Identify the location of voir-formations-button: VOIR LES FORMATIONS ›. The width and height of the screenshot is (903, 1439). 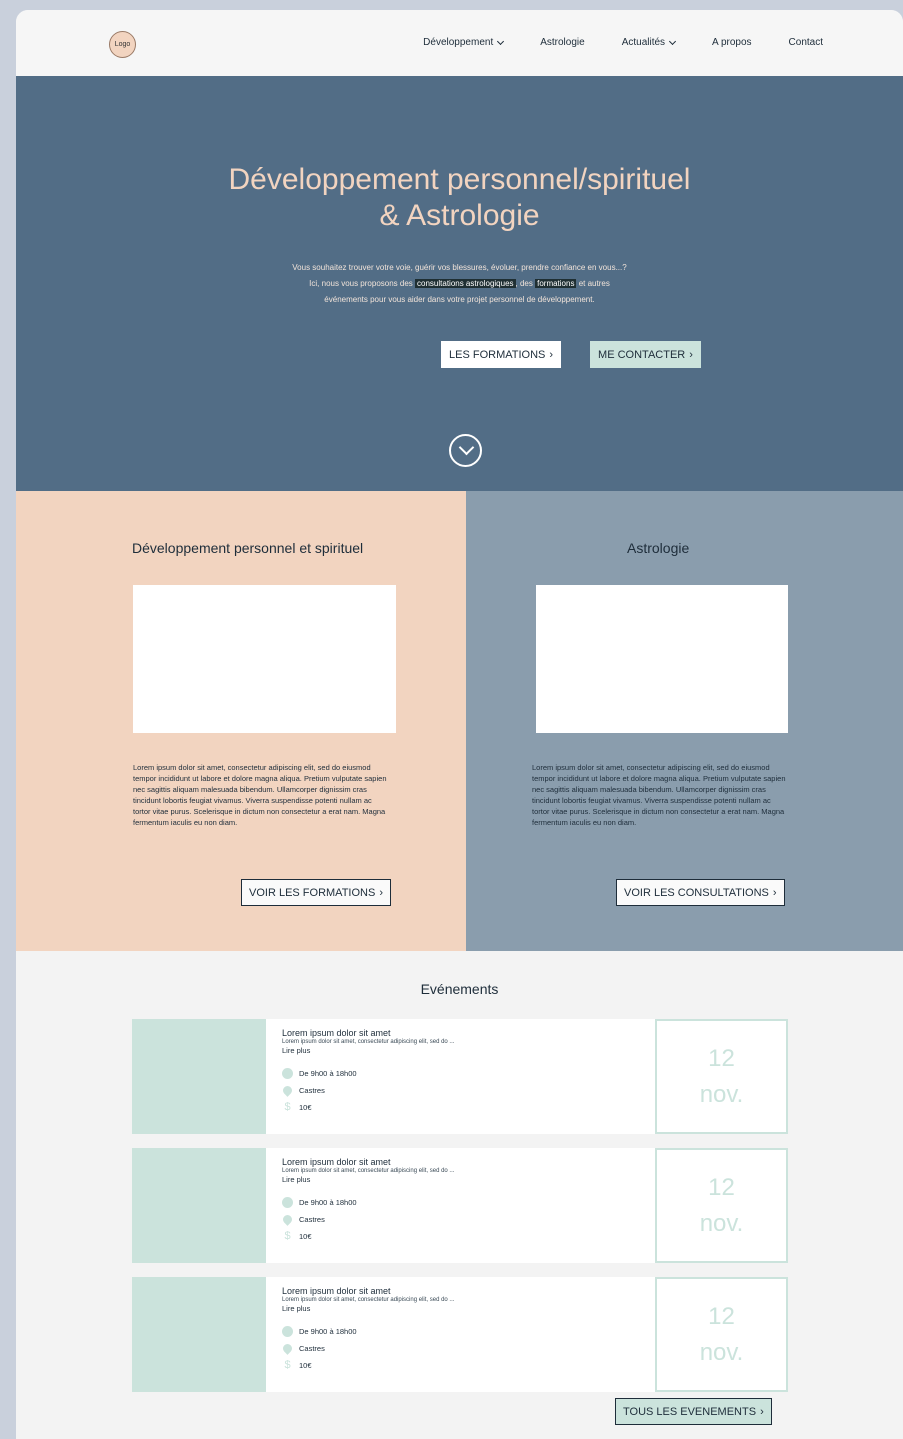
(316, 892).